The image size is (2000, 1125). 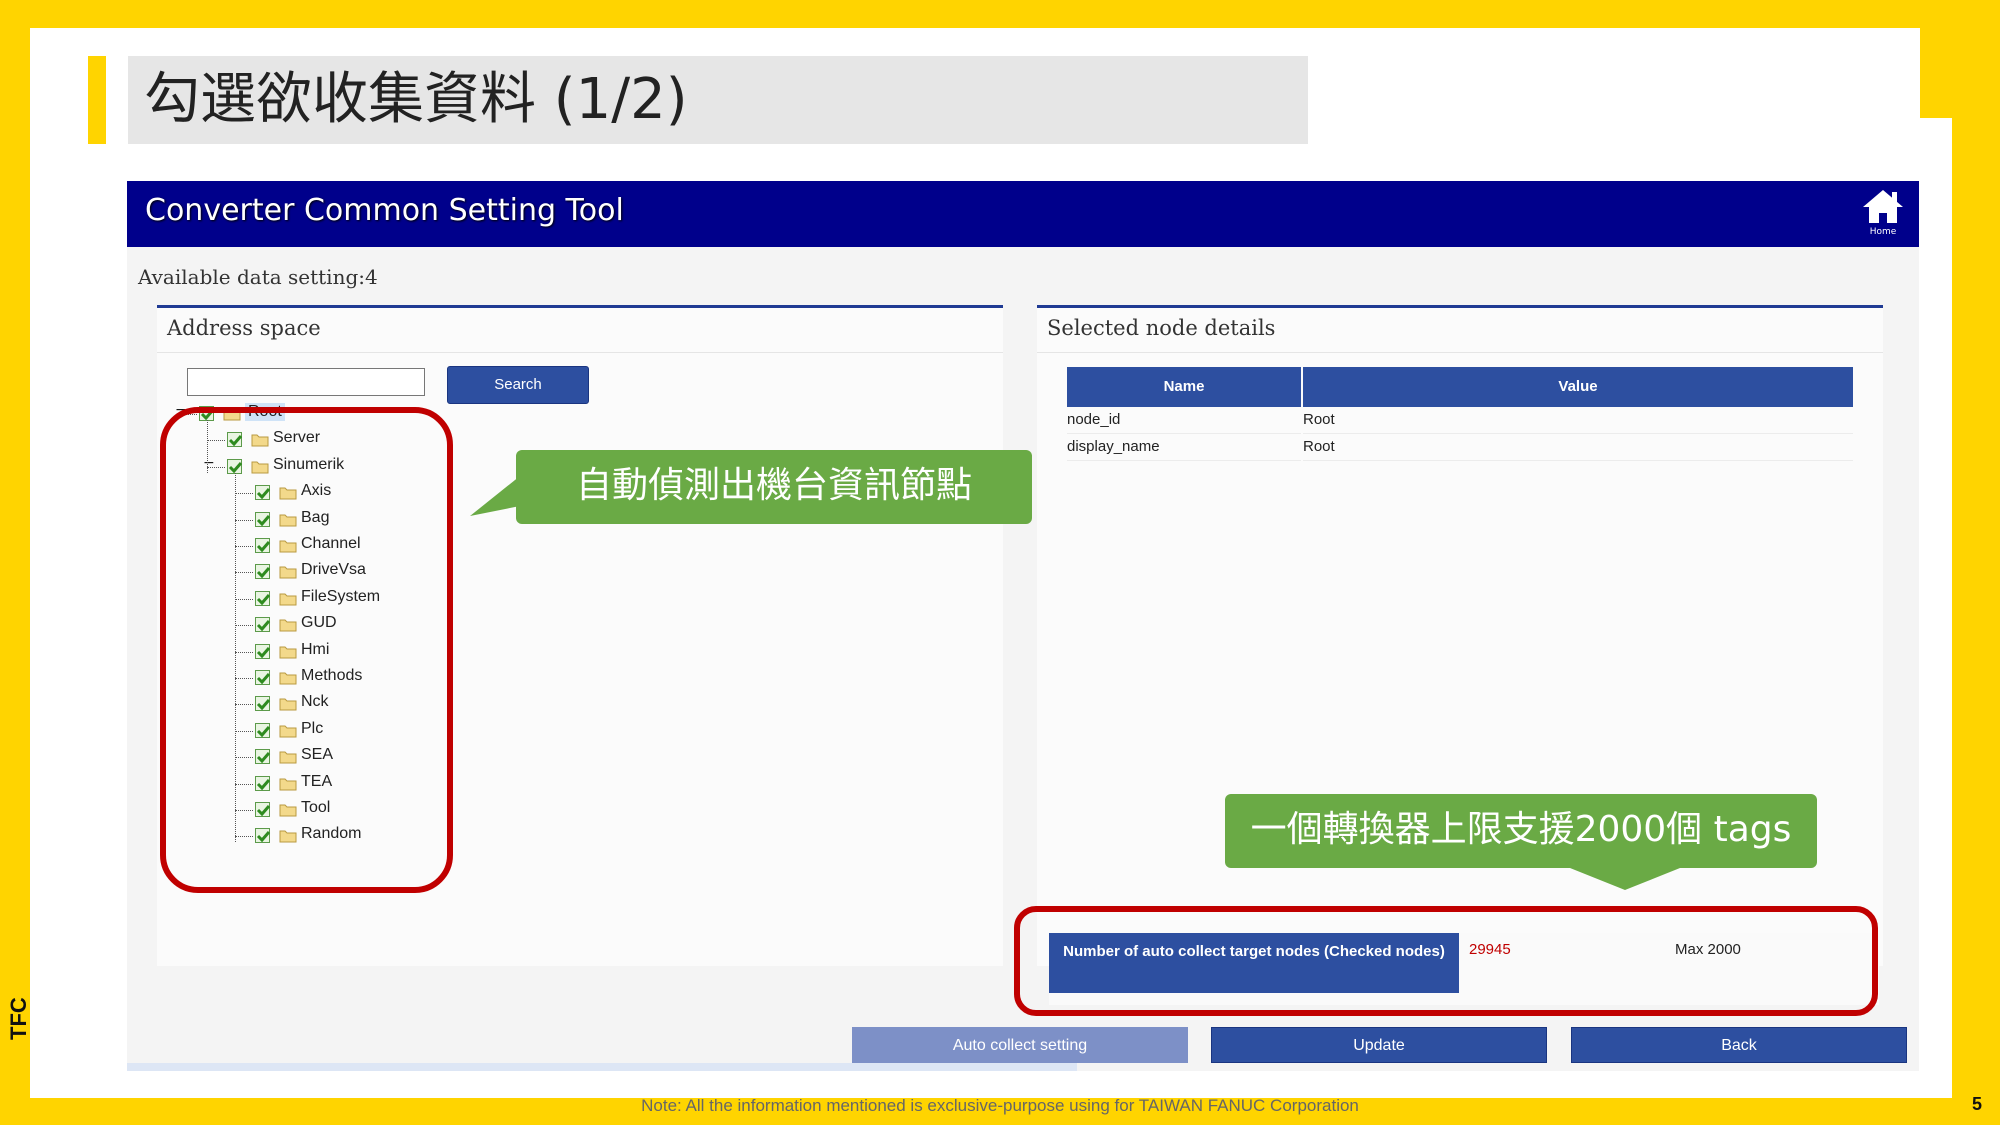 What do you see at coordinates (1184, 387) in the screenshot?
I see `column-header-name: Name` at bounding box center [1184, 387].